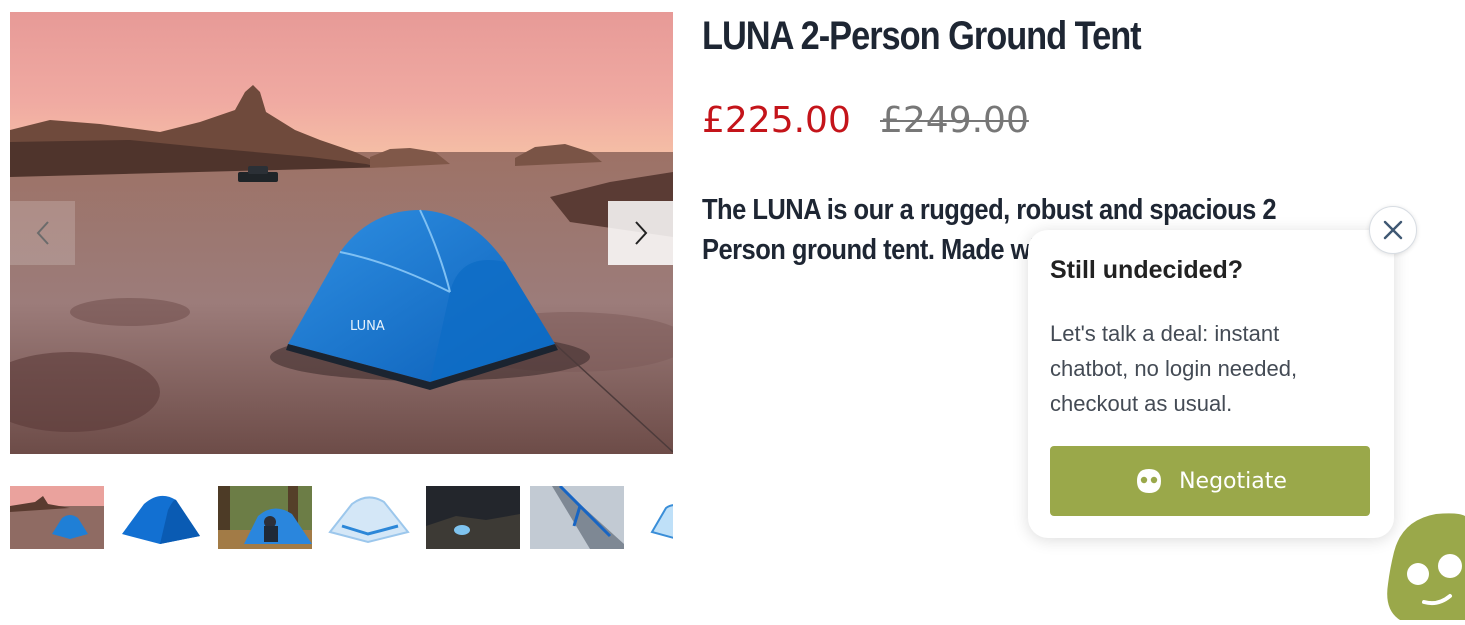  Describe the element at coordinates (1233, 481) in the screenshot. I see `negotiate-button-label: Negotiate` at that location.